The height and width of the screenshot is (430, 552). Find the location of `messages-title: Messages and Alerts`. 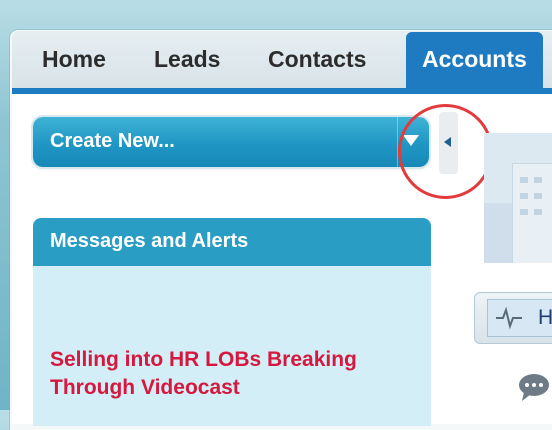

messages-title: Messages and Alerts is located at coordinates (149, 241).